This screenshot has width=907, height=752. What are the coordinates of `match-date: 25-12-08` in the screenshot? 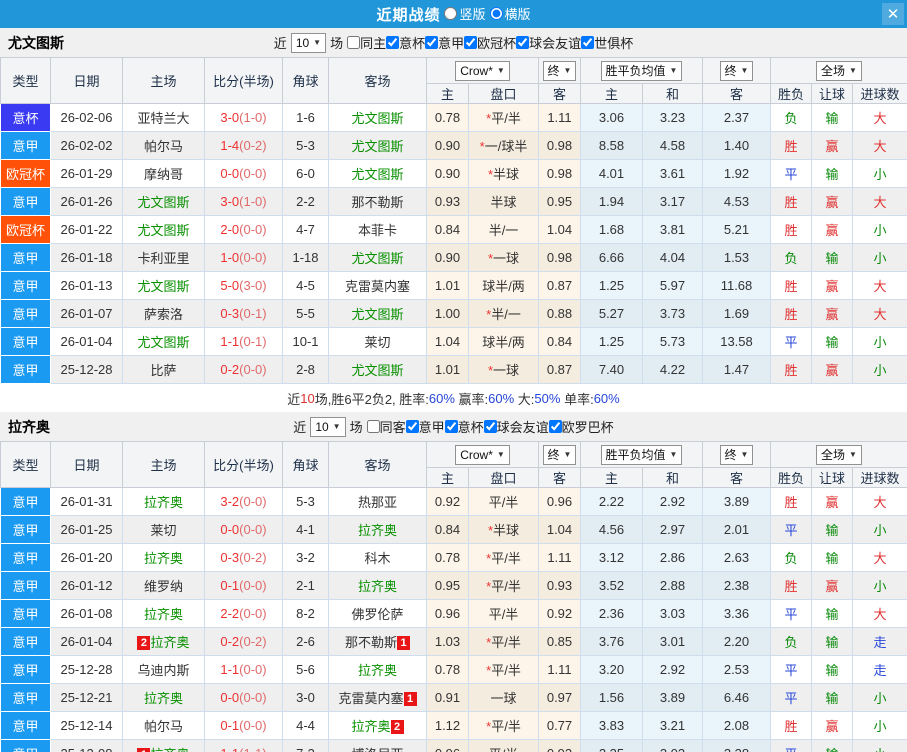 It's located at (86, 745).